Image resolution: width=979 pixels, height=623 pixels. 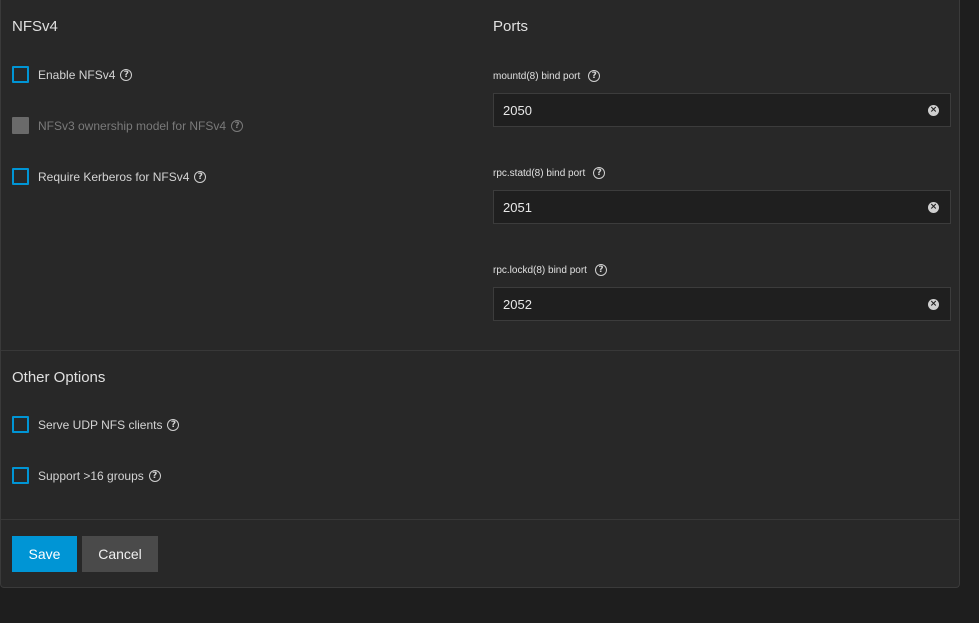 I want to click on mountd-port-label-row: mountd(8) bind port ?, so click(x=547, y=76).